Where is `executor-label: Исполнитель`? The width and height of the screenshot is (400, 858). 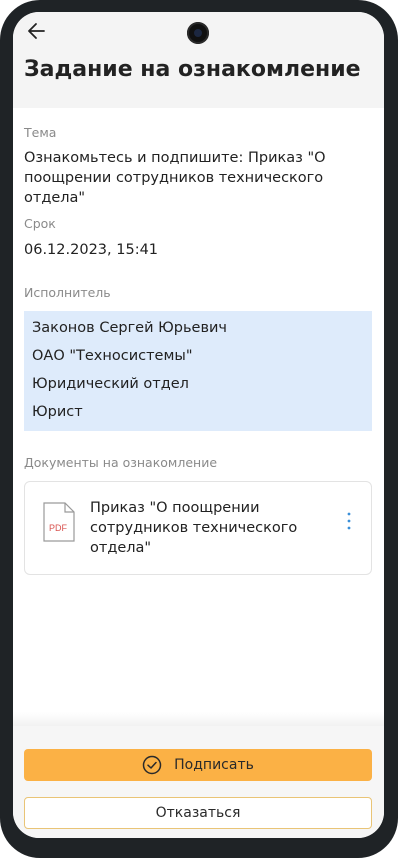 executor-label: Исполнитель is located at coordinates (67, 292).